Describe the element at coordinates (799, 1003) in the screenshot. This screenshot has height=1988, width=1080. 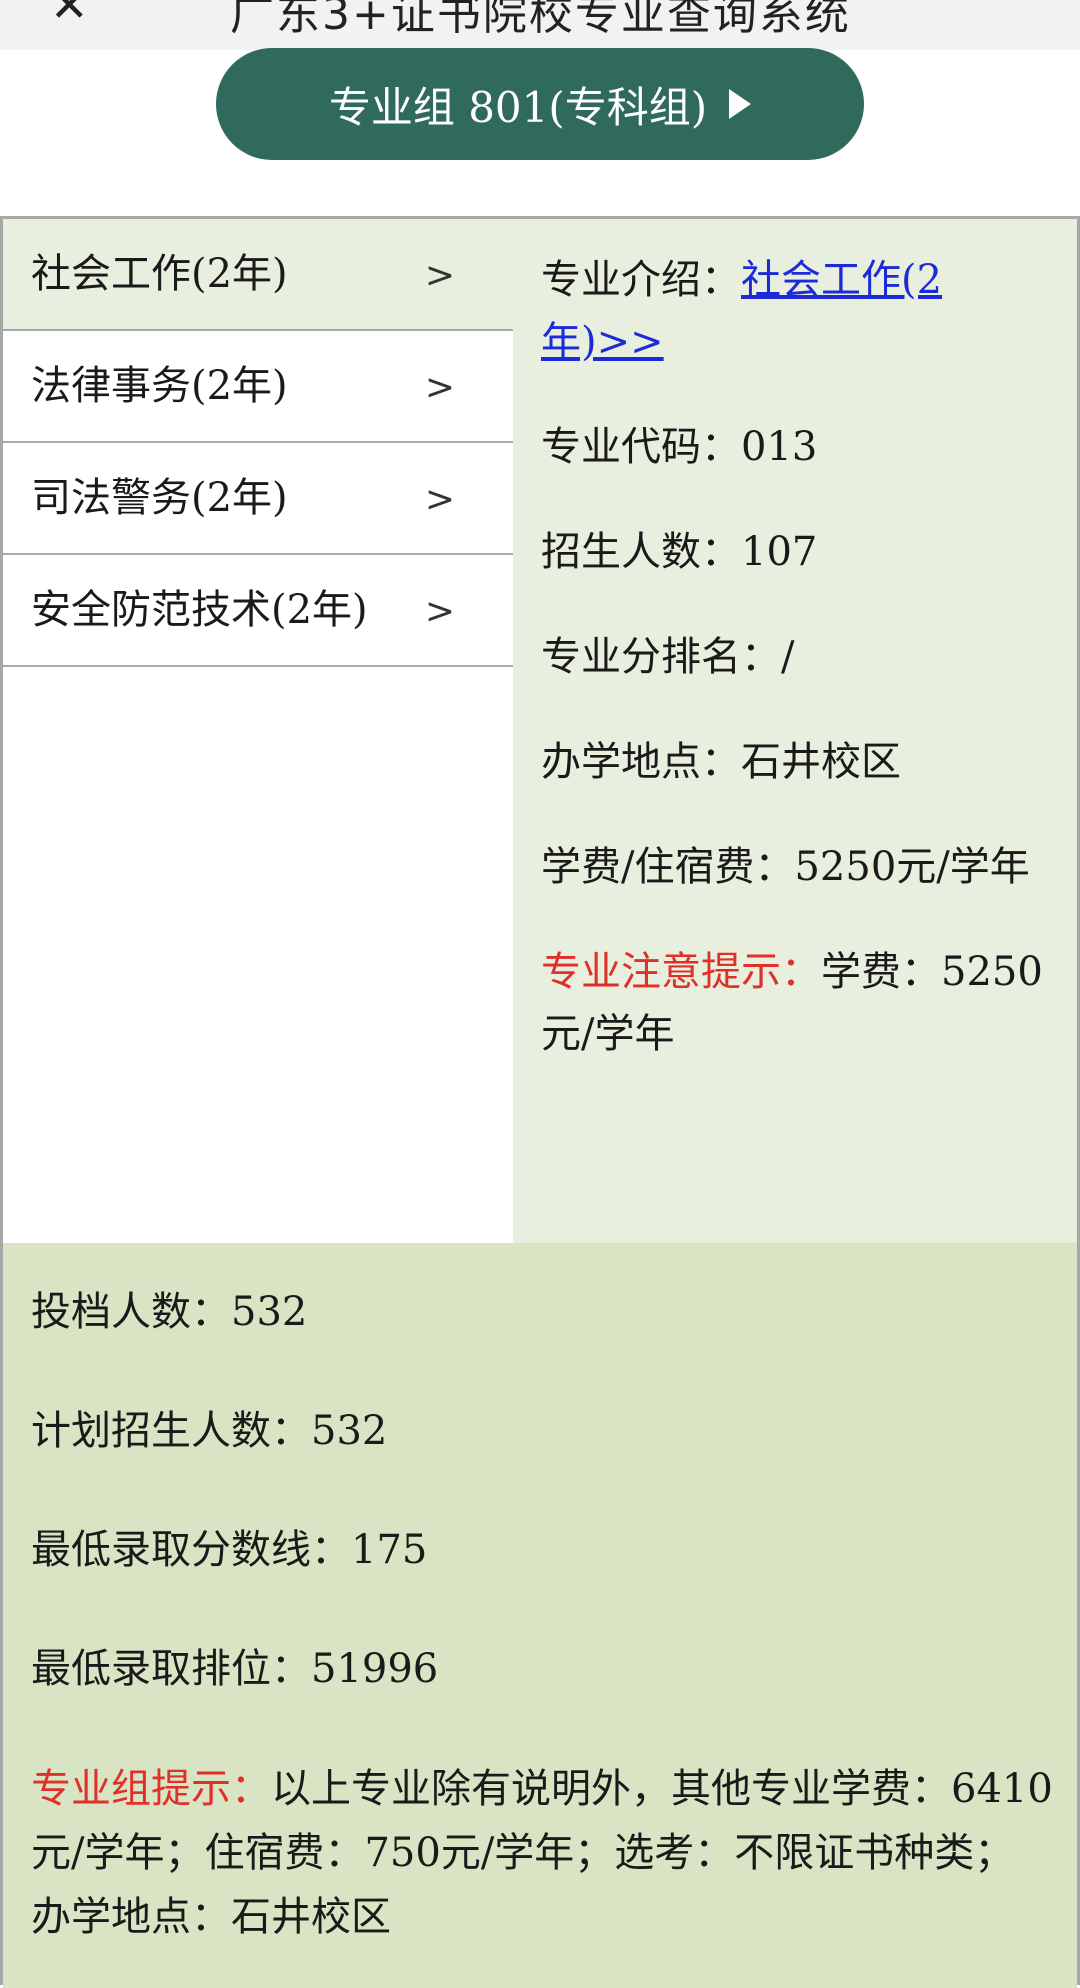
I see `detail-notice: 专业注意提示：学费：5250元/学年` at that location.